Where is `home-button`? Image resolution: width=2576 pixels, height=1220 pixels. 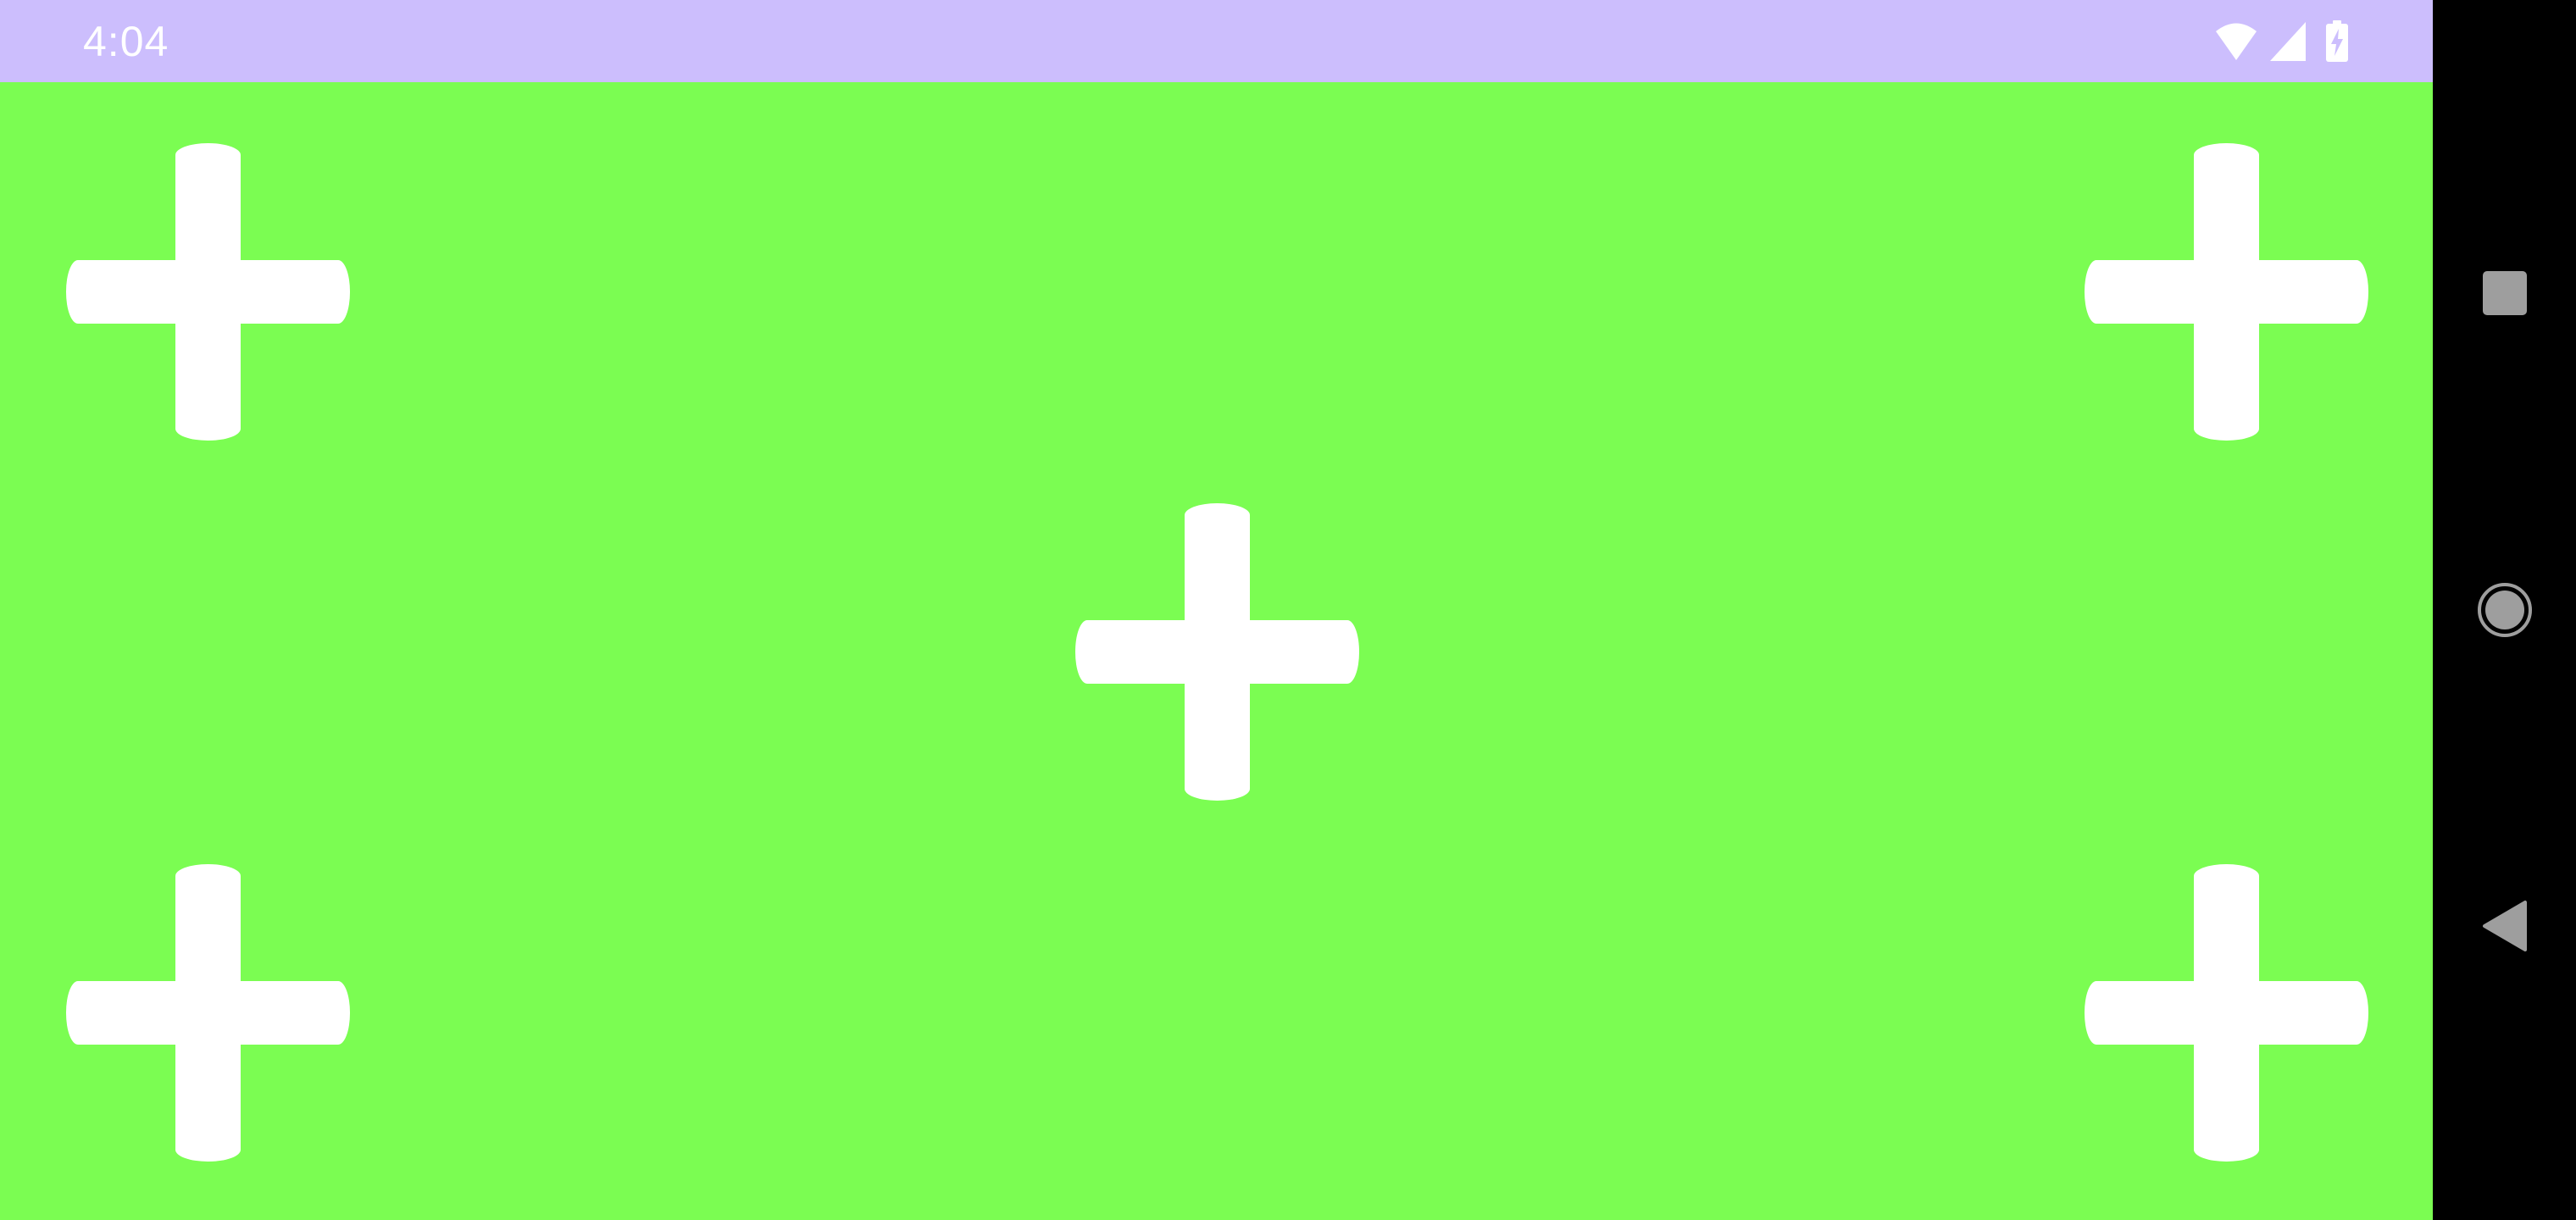
home-button is located at coordinates (2504, 610).